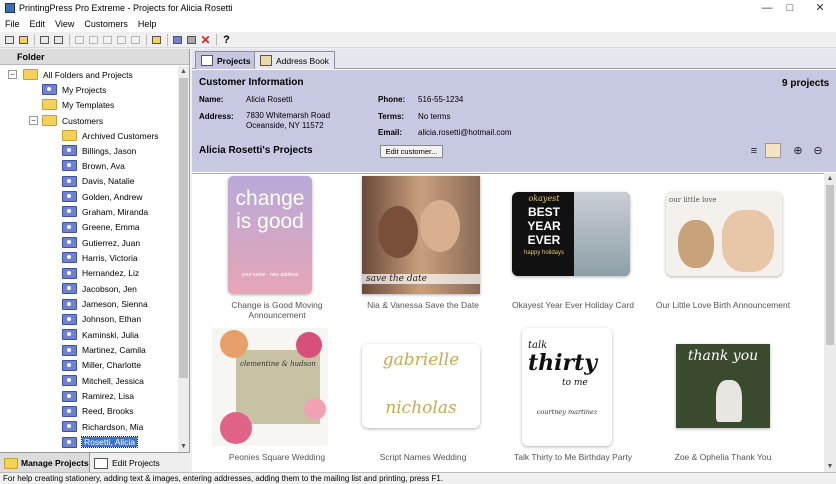  I want to click on project-caption: Peonies Square Wedding, so click(277, 457).